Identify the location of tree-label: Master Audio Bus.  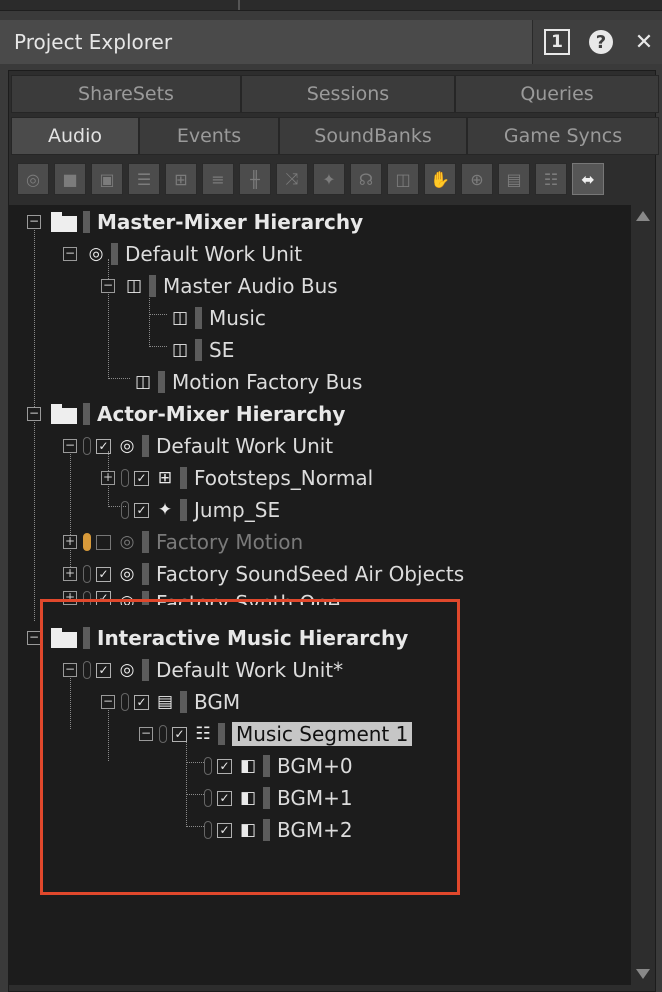
(250, 286).